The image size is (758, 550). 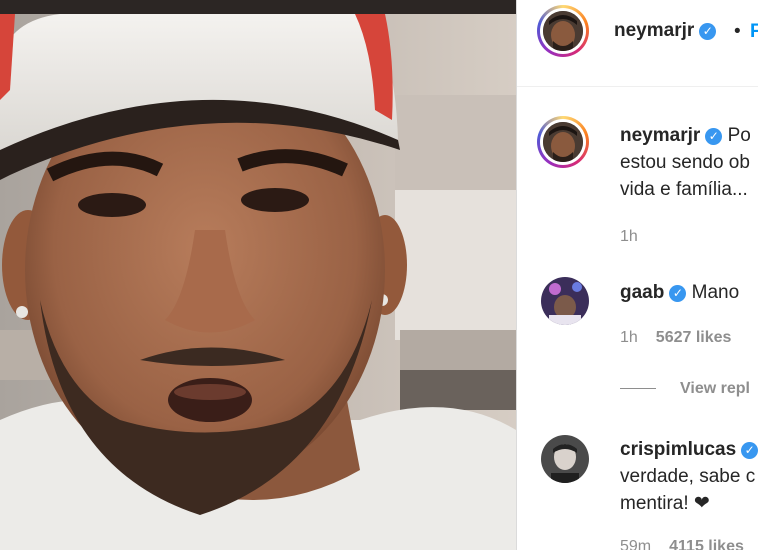 I want to click on follow-button: F, so click(x=754, y=32).